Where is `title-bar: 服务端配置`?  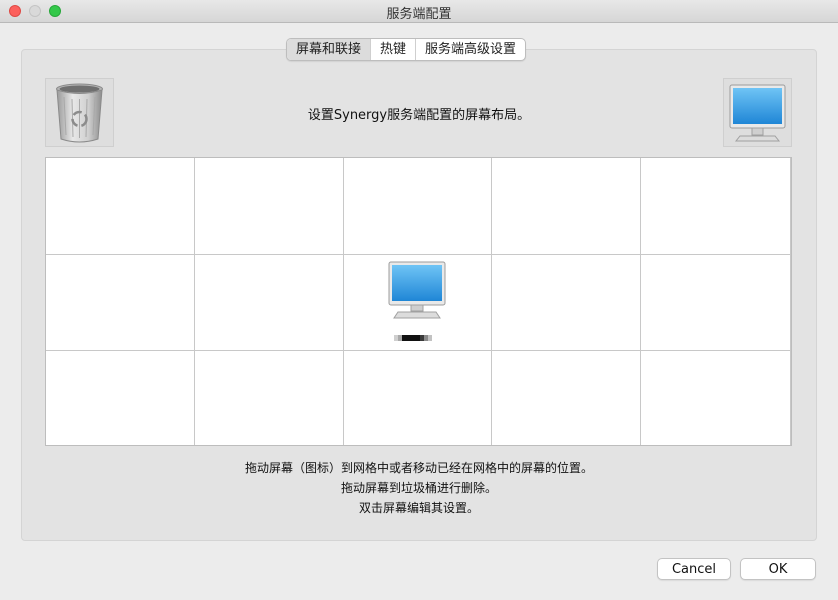 title-bar: 服务端配置 is located at coordinates (419, 11).